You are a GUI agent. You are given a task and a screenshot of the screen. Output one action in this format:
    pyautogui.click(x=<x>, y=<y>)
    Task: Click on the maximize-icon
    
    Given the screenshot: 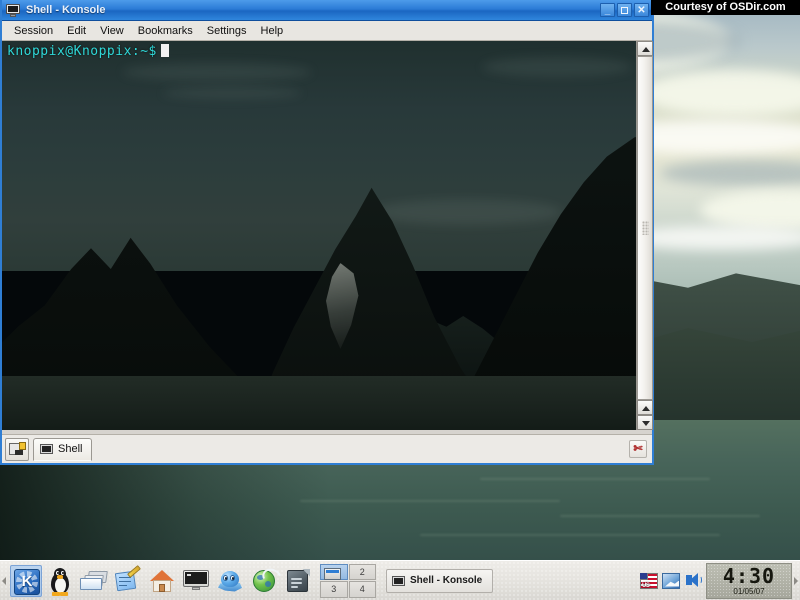 What is the action you would take?
    pyautogui.click(x=624, y=10)
    